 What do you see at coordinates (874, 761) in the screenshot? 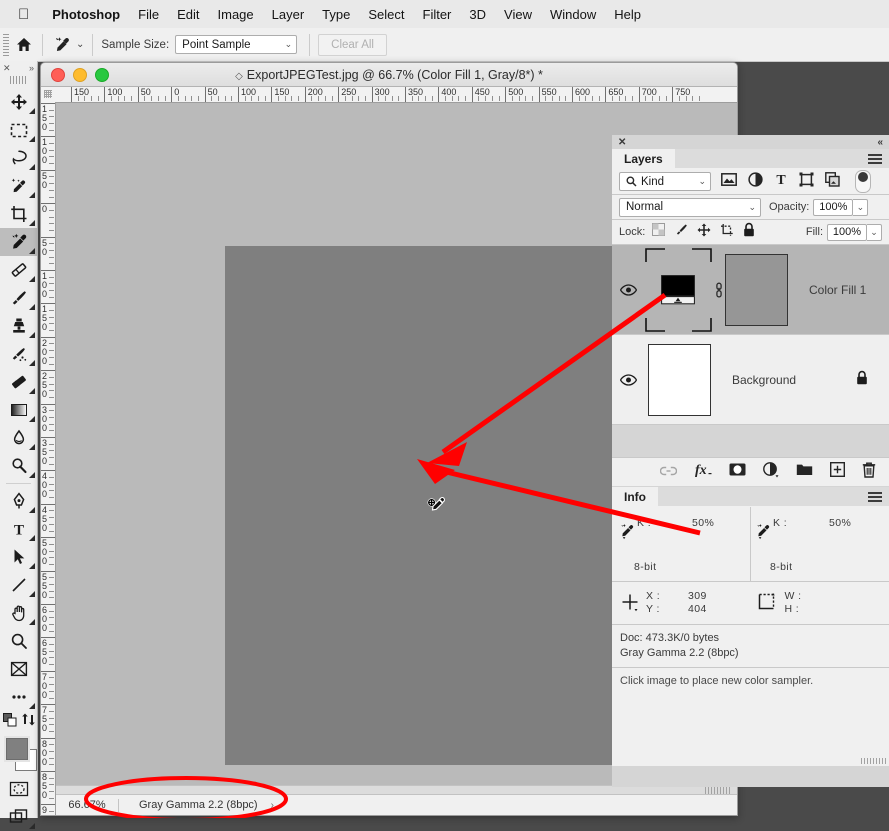
I see `panel-resize-grip` at bounding box center [874, 761].